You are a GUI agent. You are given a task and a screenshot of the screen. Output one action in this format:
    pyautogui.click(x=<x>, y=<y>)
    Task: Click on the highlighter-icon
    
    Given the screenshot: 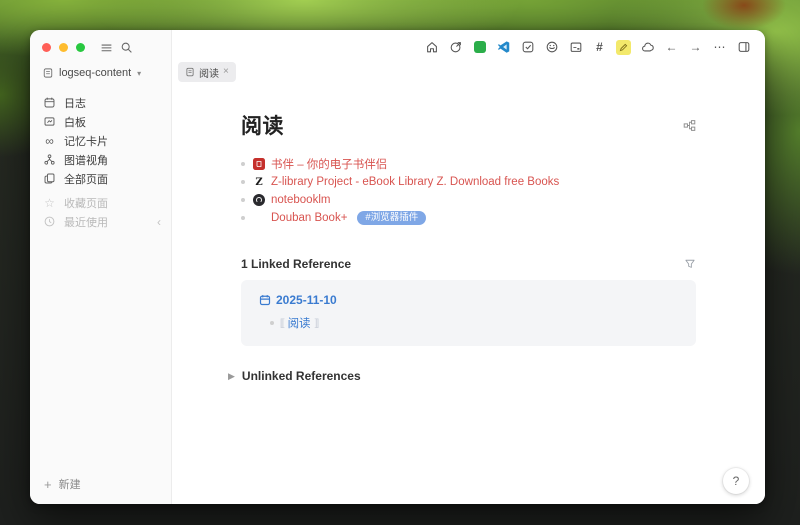 What is the action you would take?
    pyautogui.click(x=623, y=47)
    